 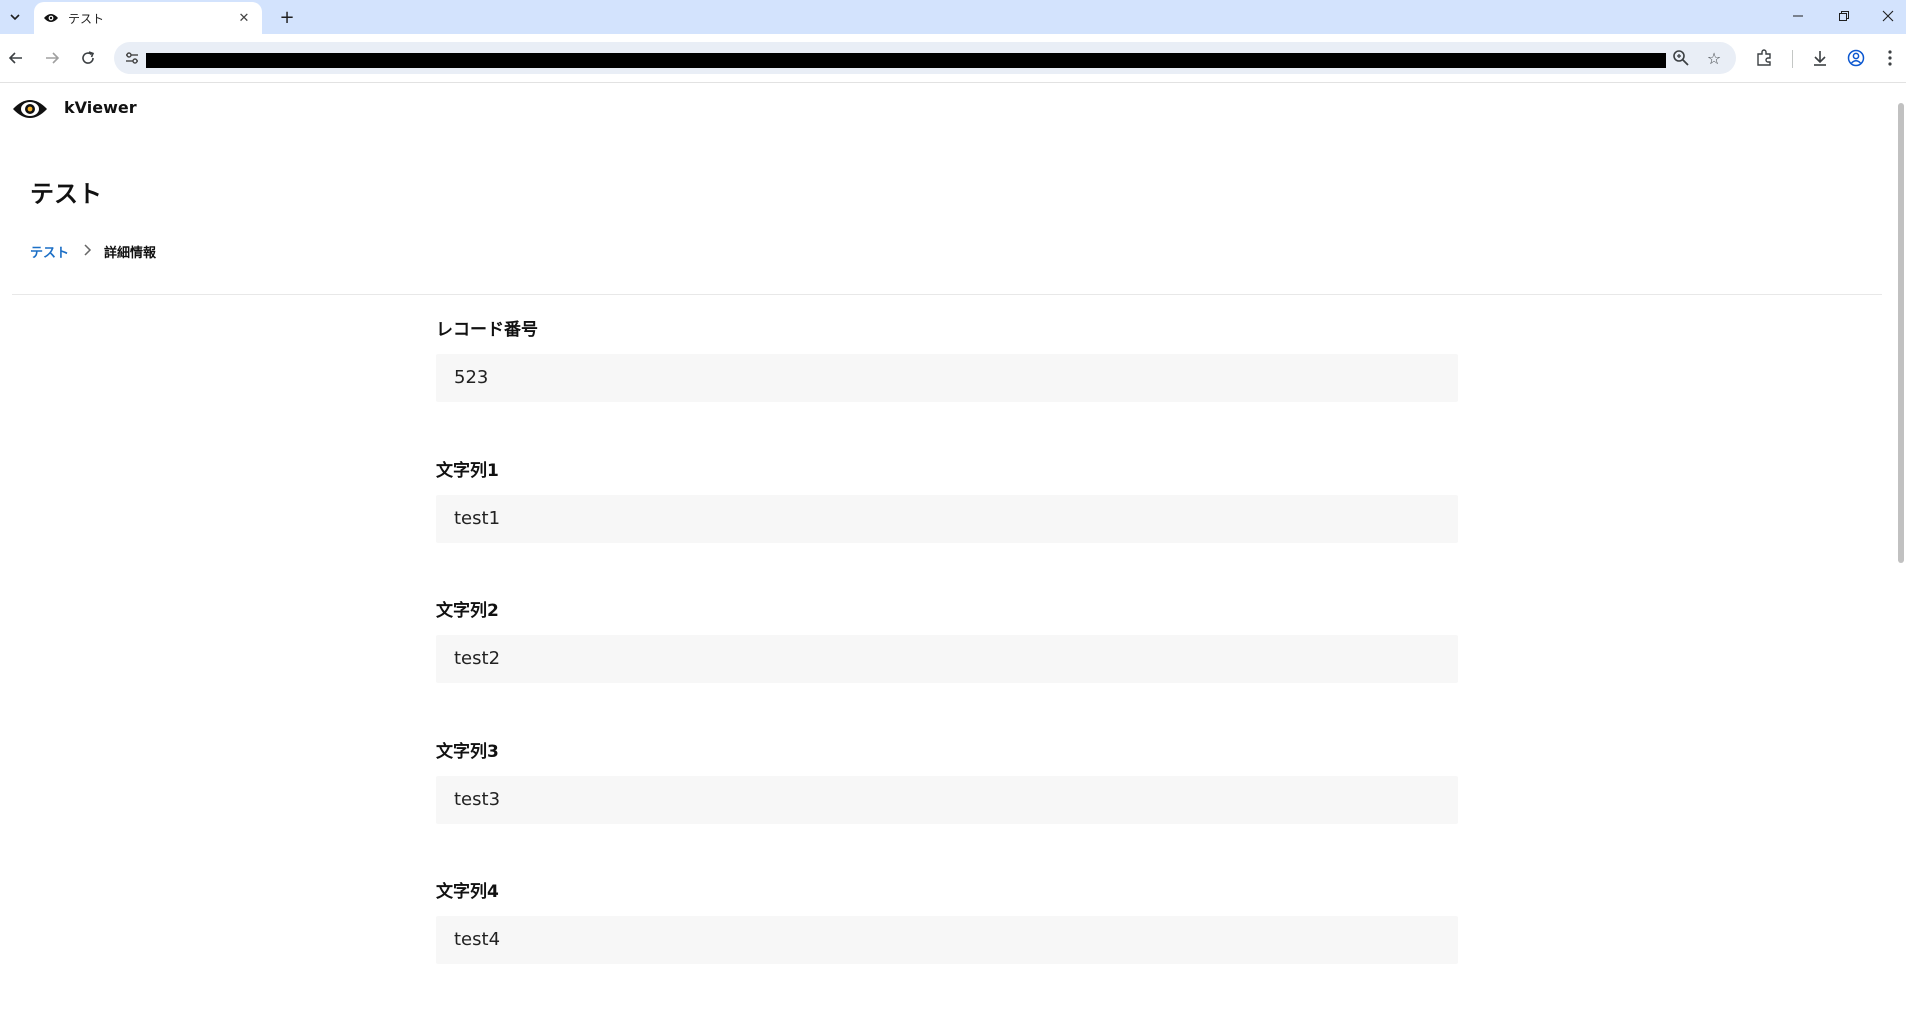 What do you see at coordinates (132, 58) in the screenshot?
I see `site-settings-icon` at bounding box center [132, 58].